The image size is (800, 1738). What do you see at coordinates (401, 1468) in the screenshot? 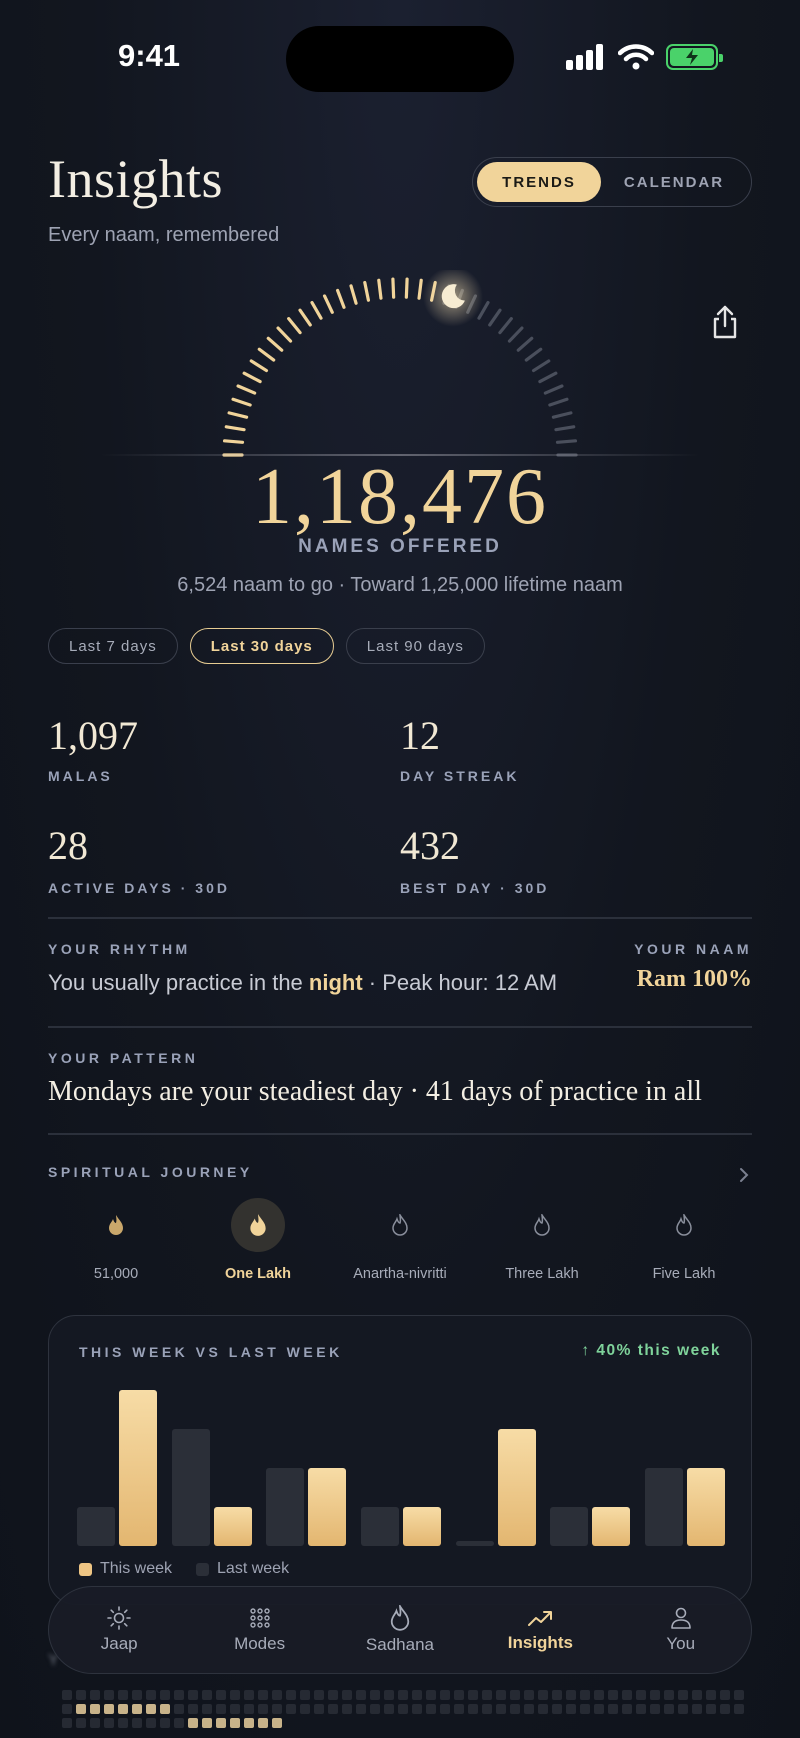
I see `week-bar-chart` at bounding box center [401, 1468].